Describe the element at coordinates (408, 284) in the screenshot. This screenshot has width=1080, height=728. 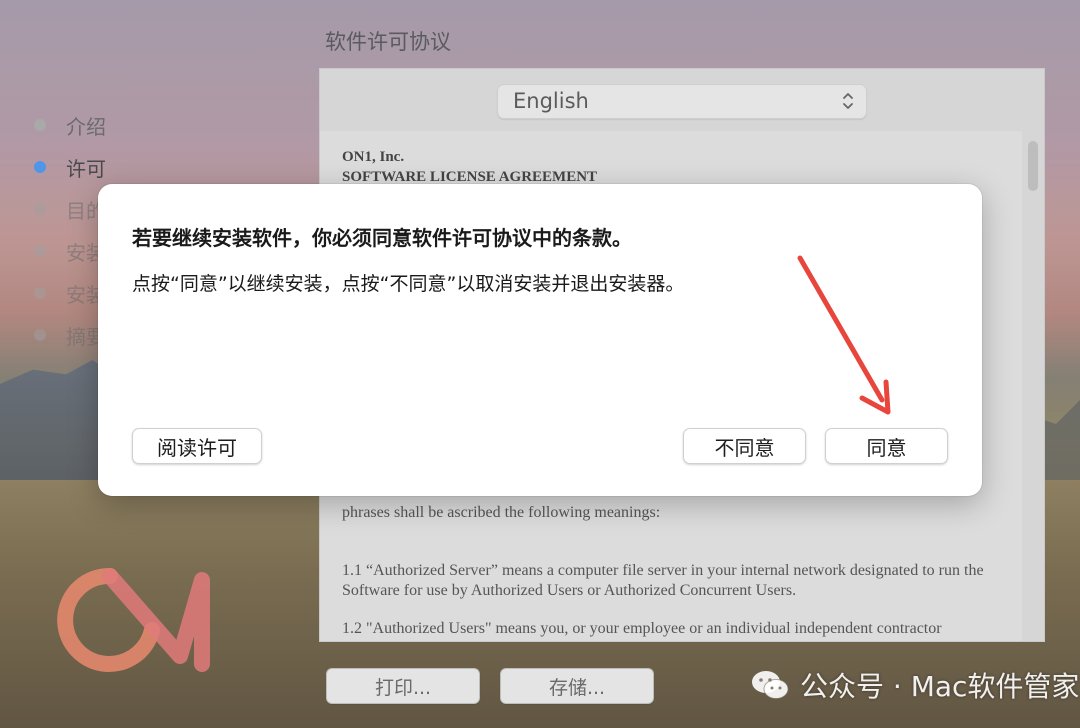
I see `dialog-message: 点按“同意”以继续安装，点按“不同意”以取消安装并退出安装器。` at that location.